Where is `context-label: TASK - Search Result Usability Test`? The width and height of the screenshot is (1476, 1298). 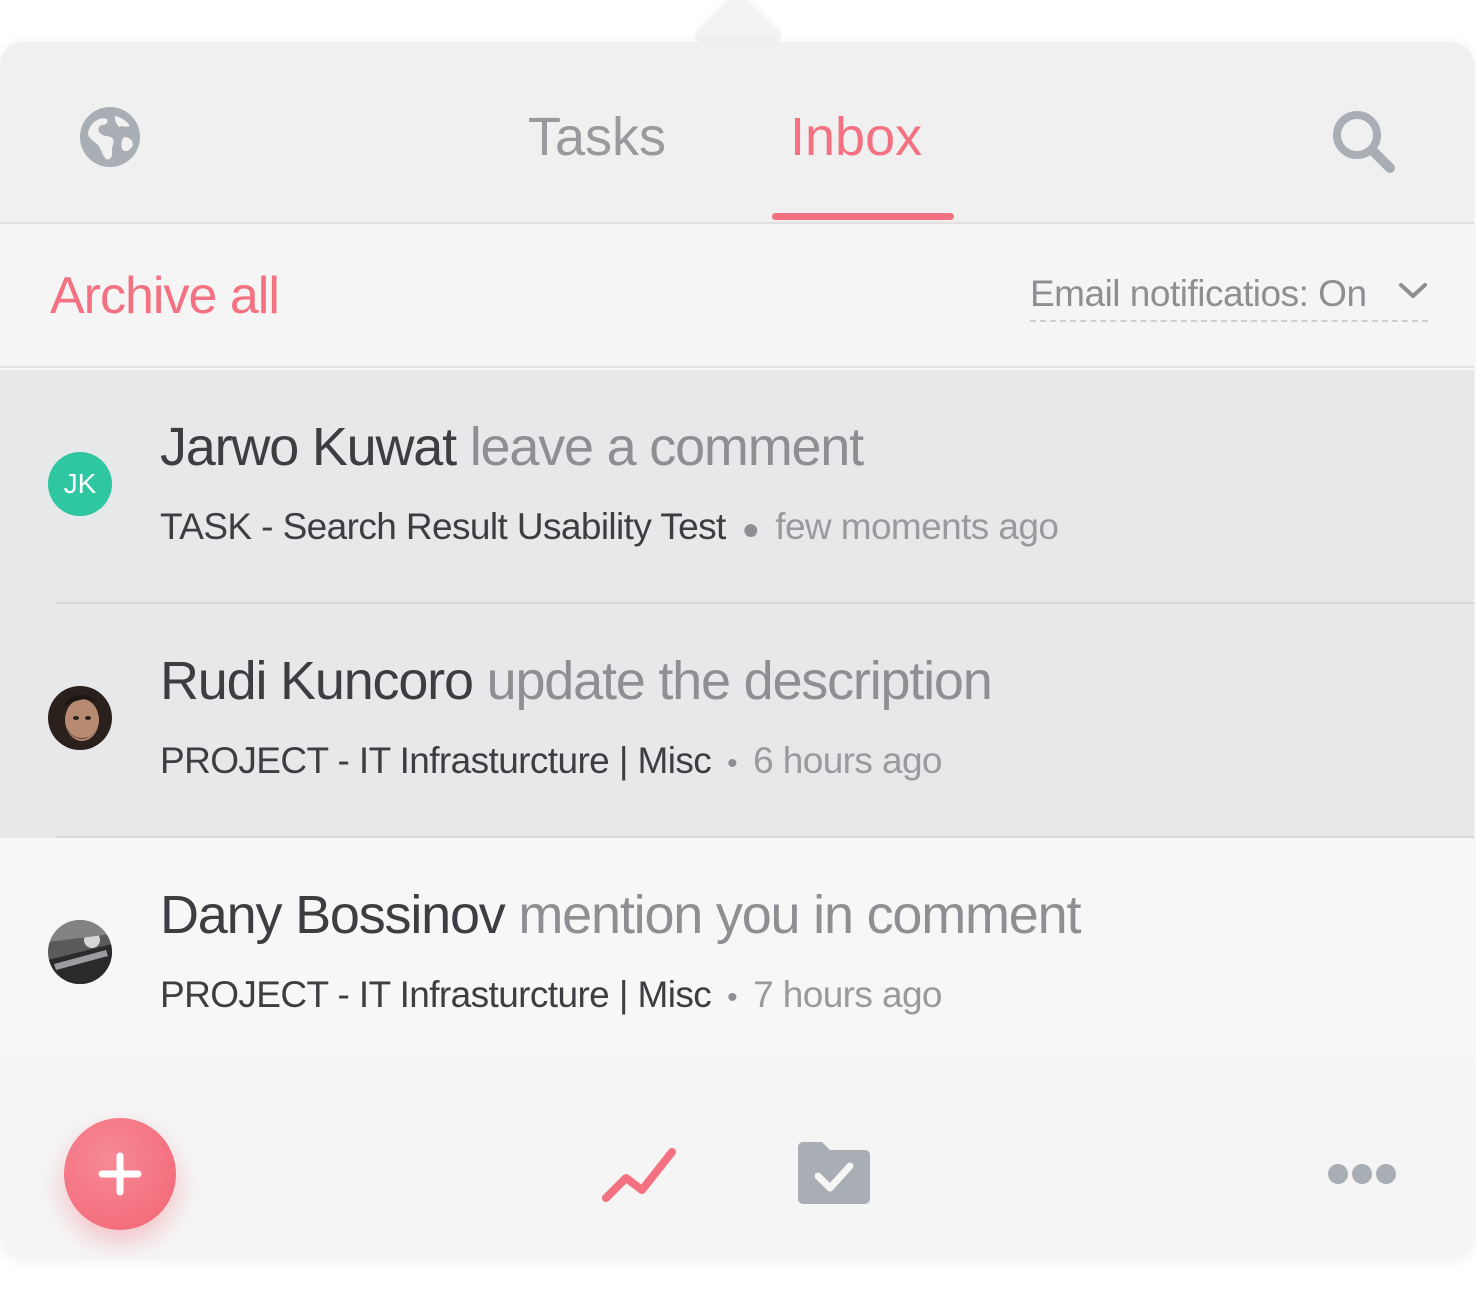 context-label: TASK - Search Result Usability Test is located at coordinates (443, 526).